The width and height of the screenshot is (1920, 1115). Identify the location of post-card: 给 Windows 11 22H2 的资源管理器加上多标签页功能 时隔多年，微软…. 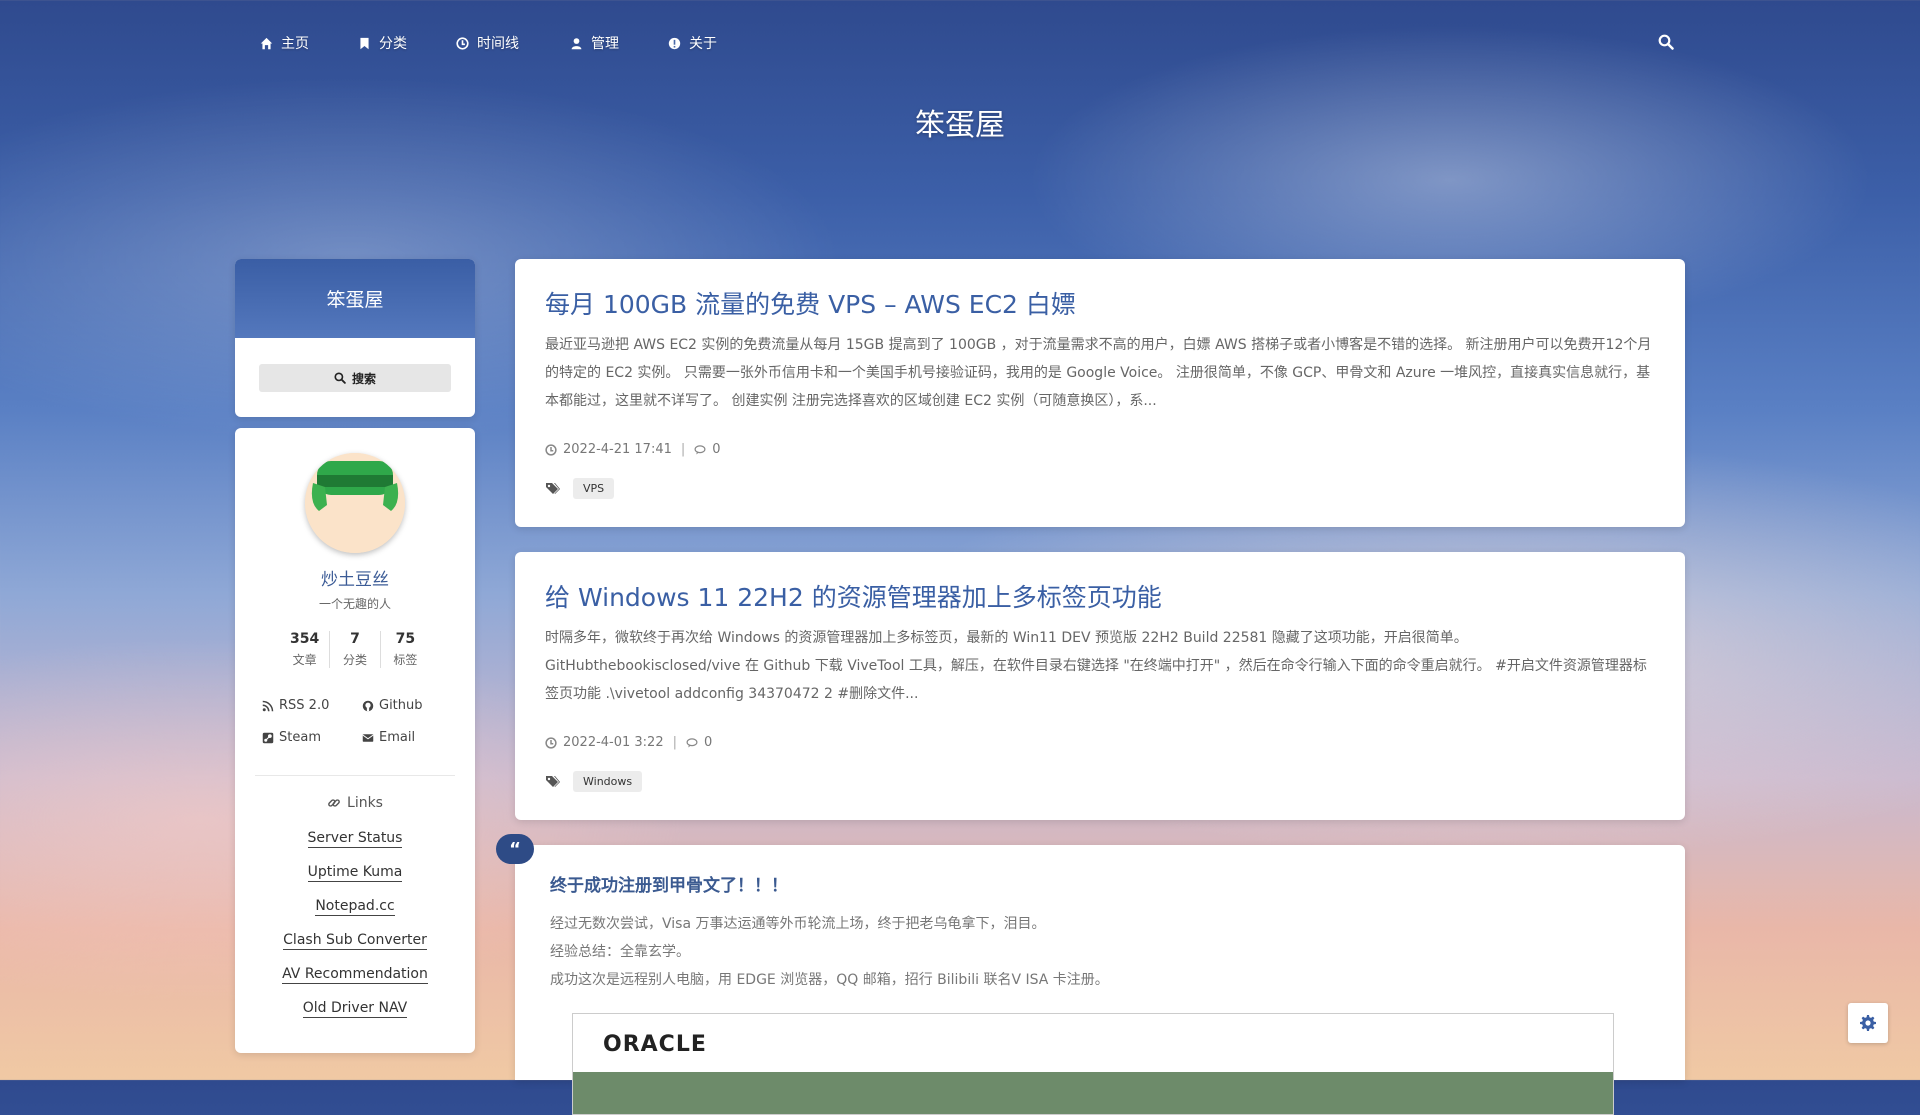
(1100, 686).